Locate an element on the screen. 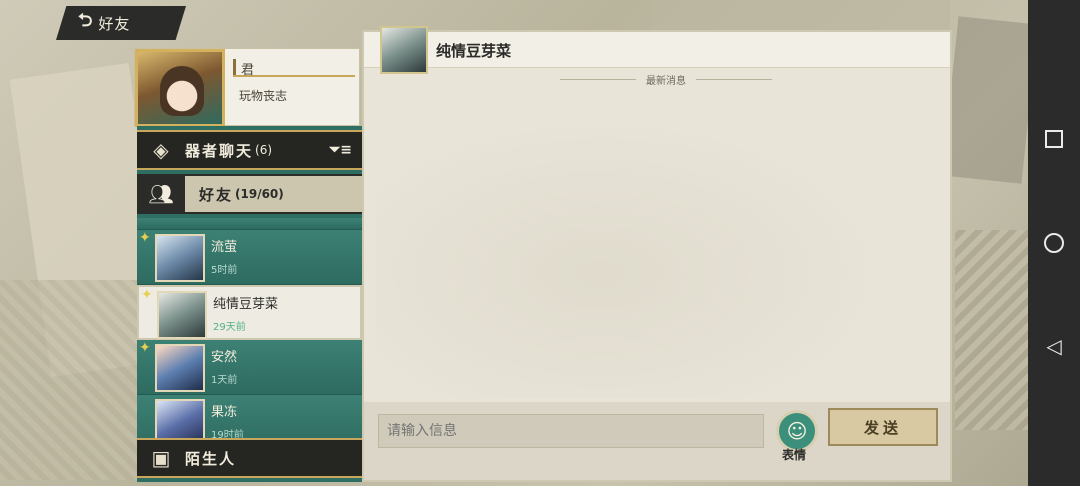 The height and width of the screenshot is (486, 1080). category-label: 陌生人 is located at coordinates (211, 458).